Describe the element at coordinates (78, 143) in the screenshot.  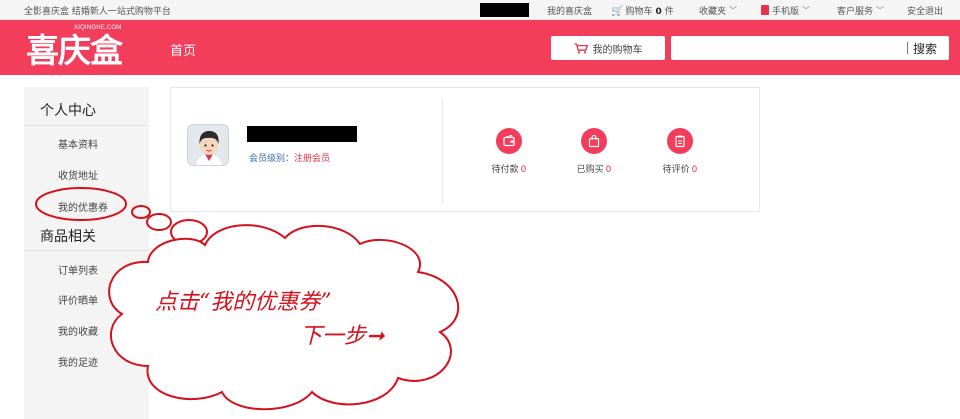
I see `sidebar-item-profile: 基本资料` at that location.